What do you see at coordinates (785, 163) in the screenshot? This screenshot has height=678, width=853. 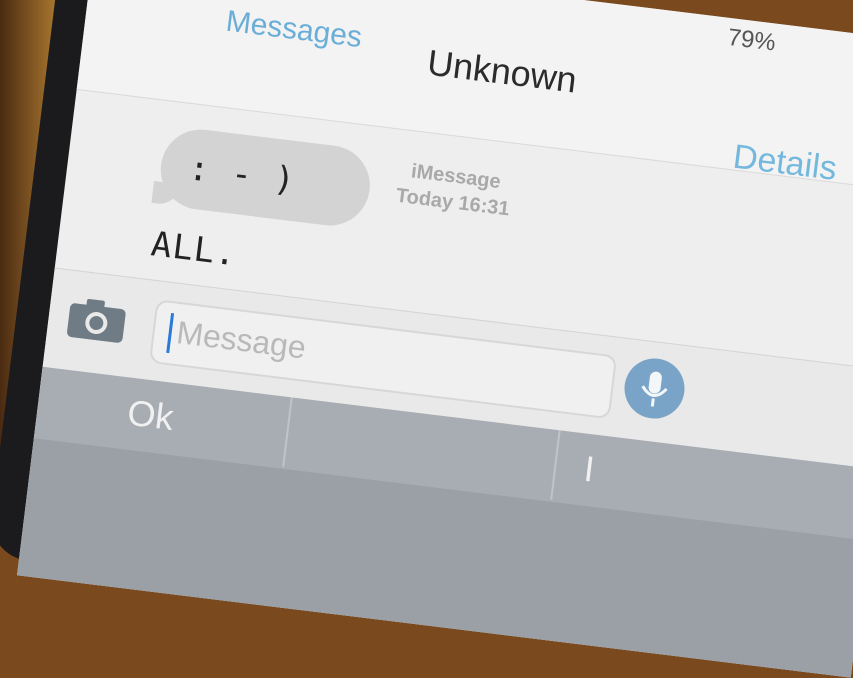 I see `details-button: Details` at bounding box center [785, 163].